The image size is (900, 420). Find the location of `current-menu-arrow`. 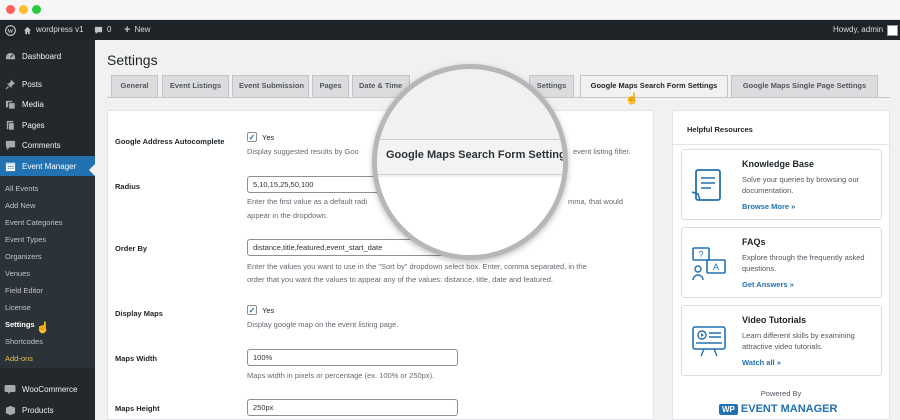

current-menu-arrow is located at coordinates (92, 170).